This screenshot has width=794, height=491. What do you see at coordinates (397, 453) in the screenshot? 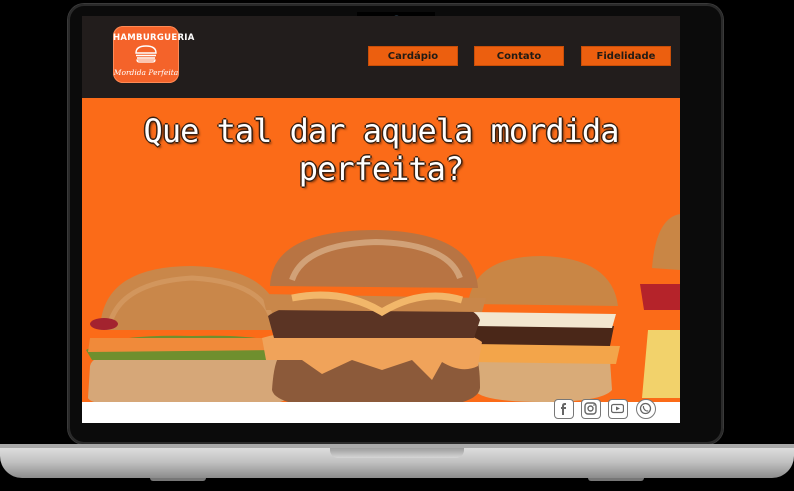
I see `laptop-opening-groove` at bounding box center [397, 453].